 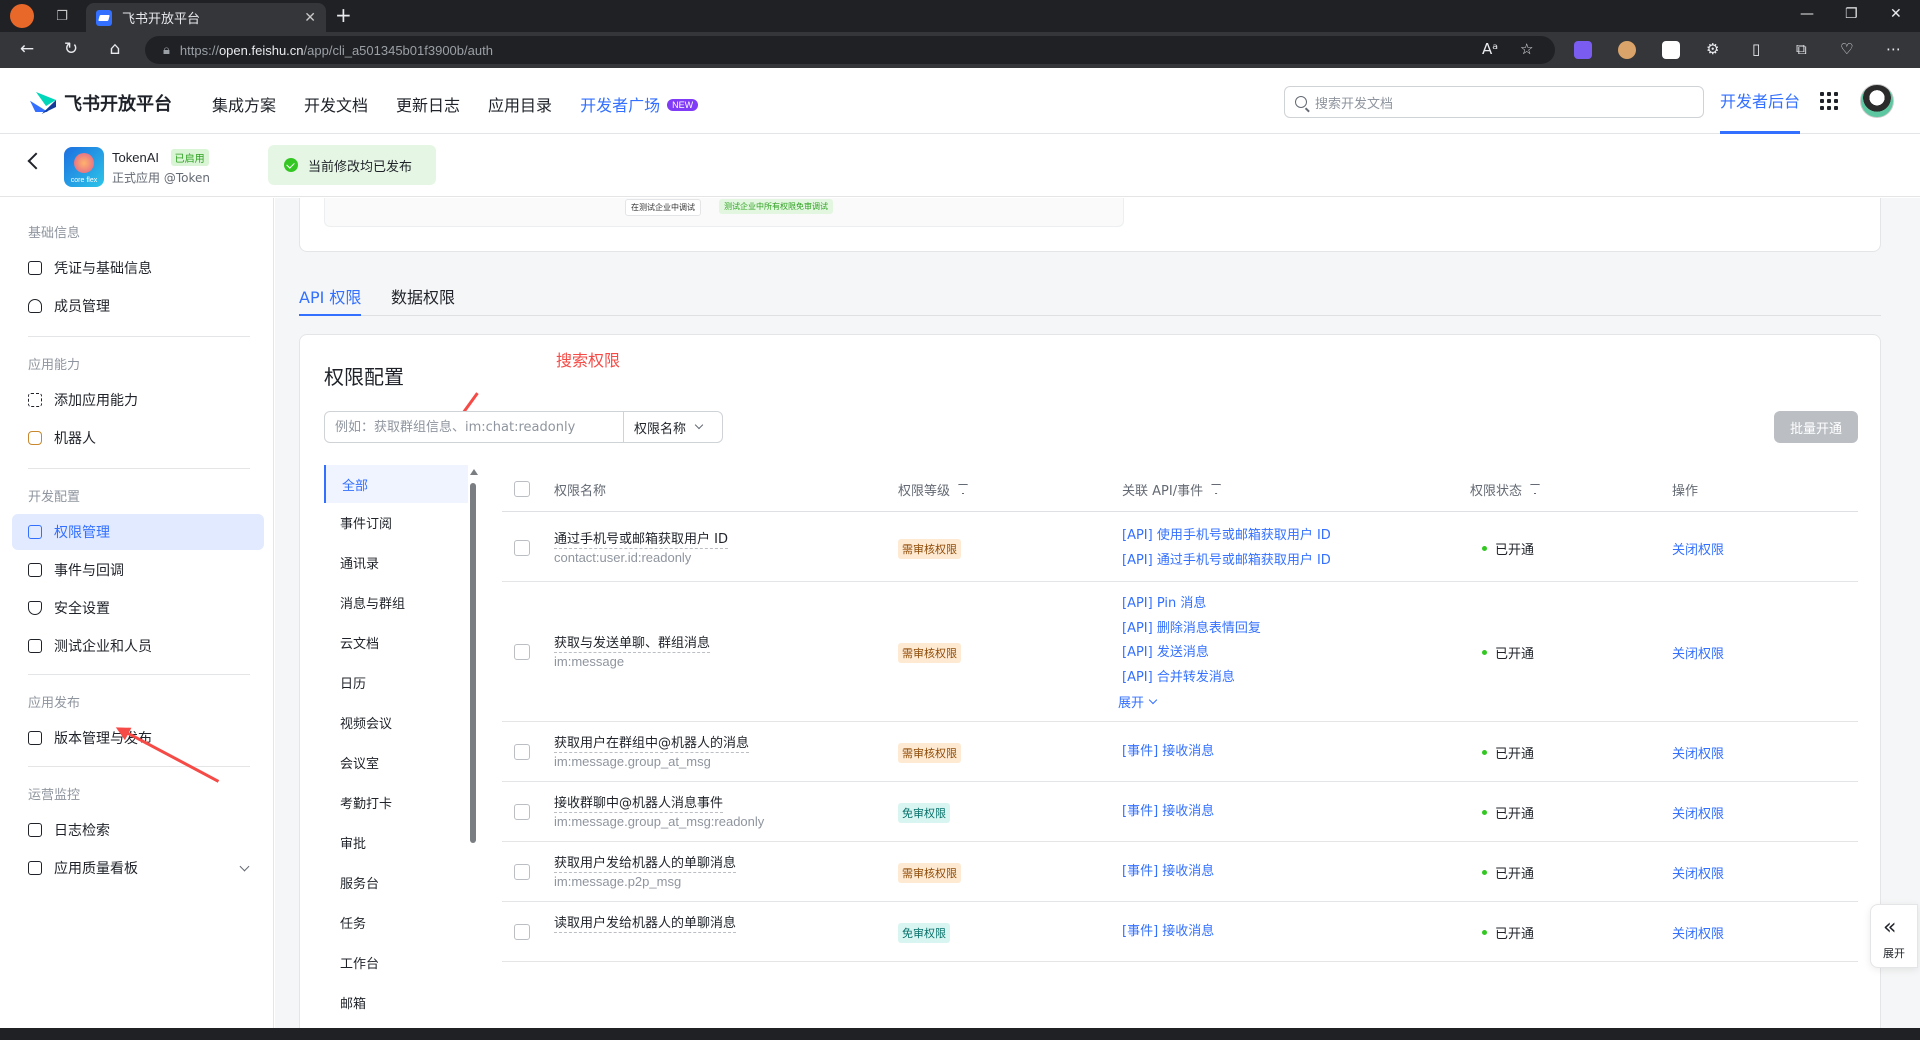 I want to click on more-menu-icon: ⋯, so click(x=1893, y=49).